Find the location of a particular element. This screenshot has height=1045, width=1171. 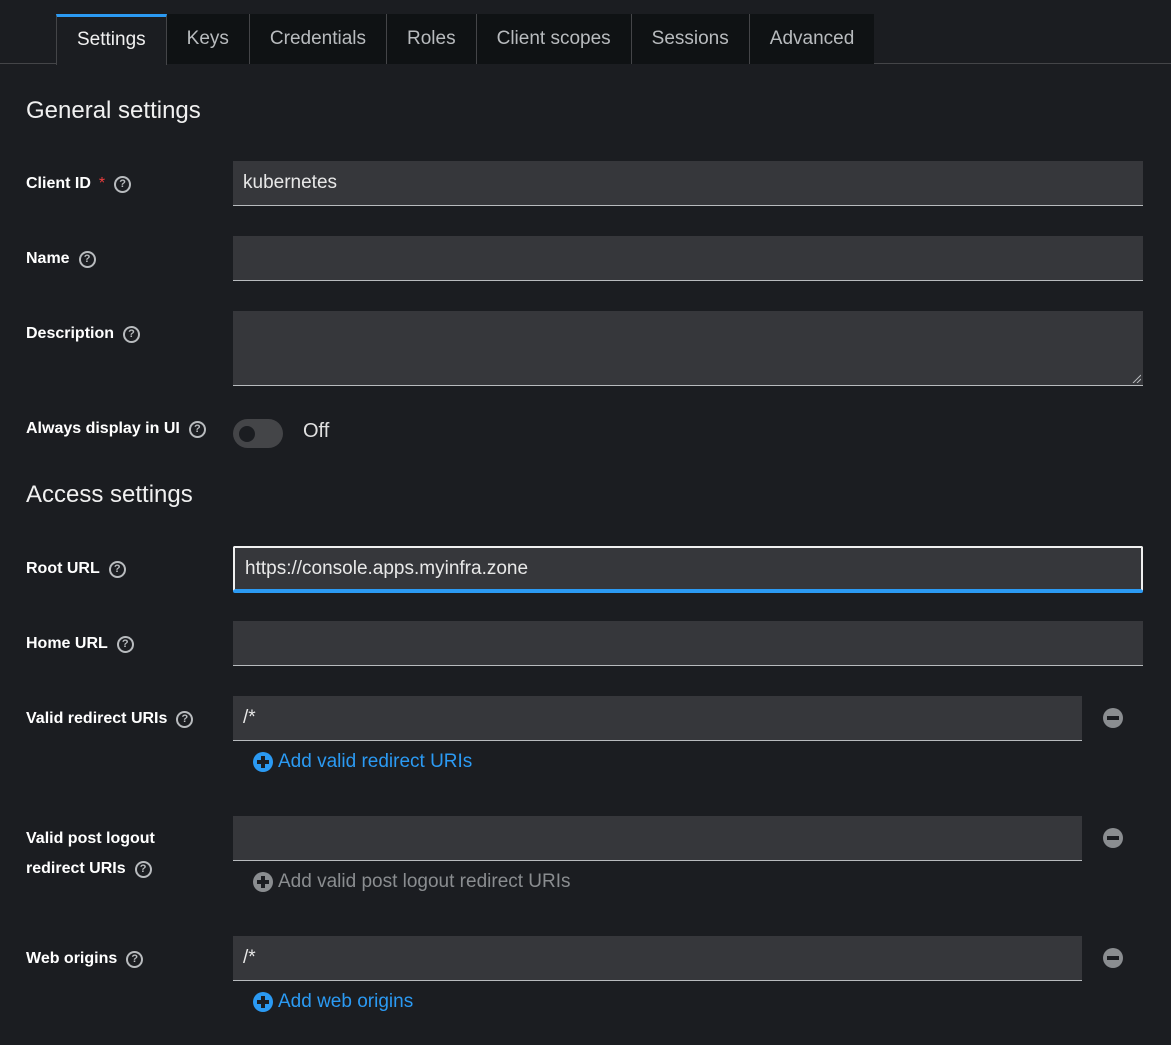

name-label-text: Name is located at coordinates (48, 258).